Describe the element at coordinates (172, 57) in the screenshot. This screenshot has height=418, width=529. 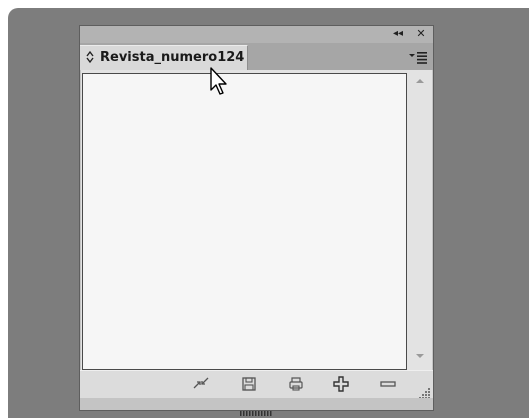
I see `tab-label: Revista_numero124` at that location.